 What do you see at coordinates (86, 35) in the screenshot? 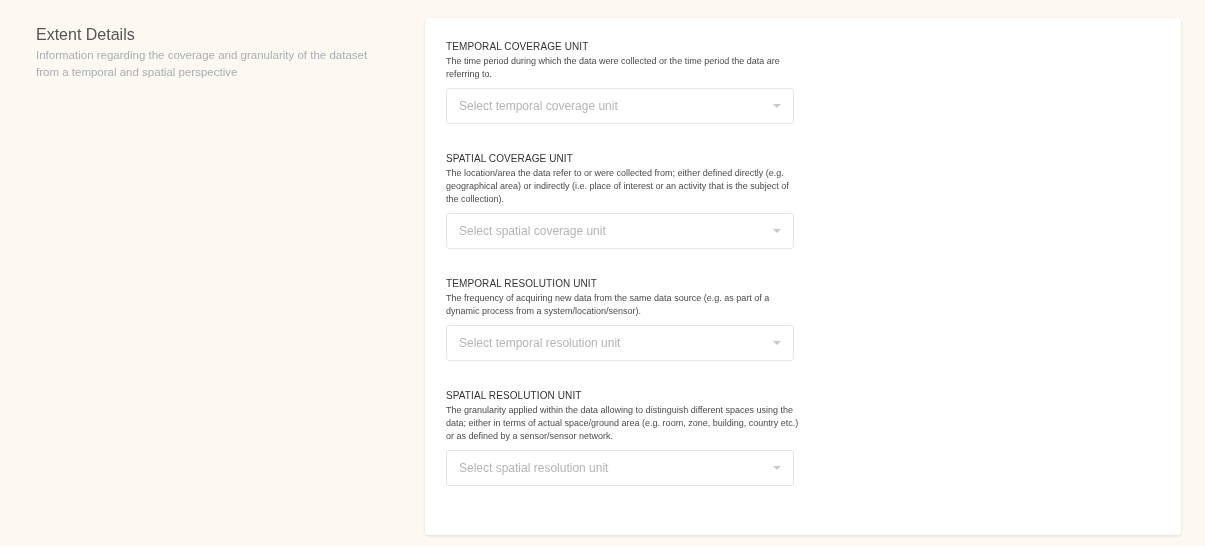
I see `section-title: Extent Details` at bounding box center [86, 35].